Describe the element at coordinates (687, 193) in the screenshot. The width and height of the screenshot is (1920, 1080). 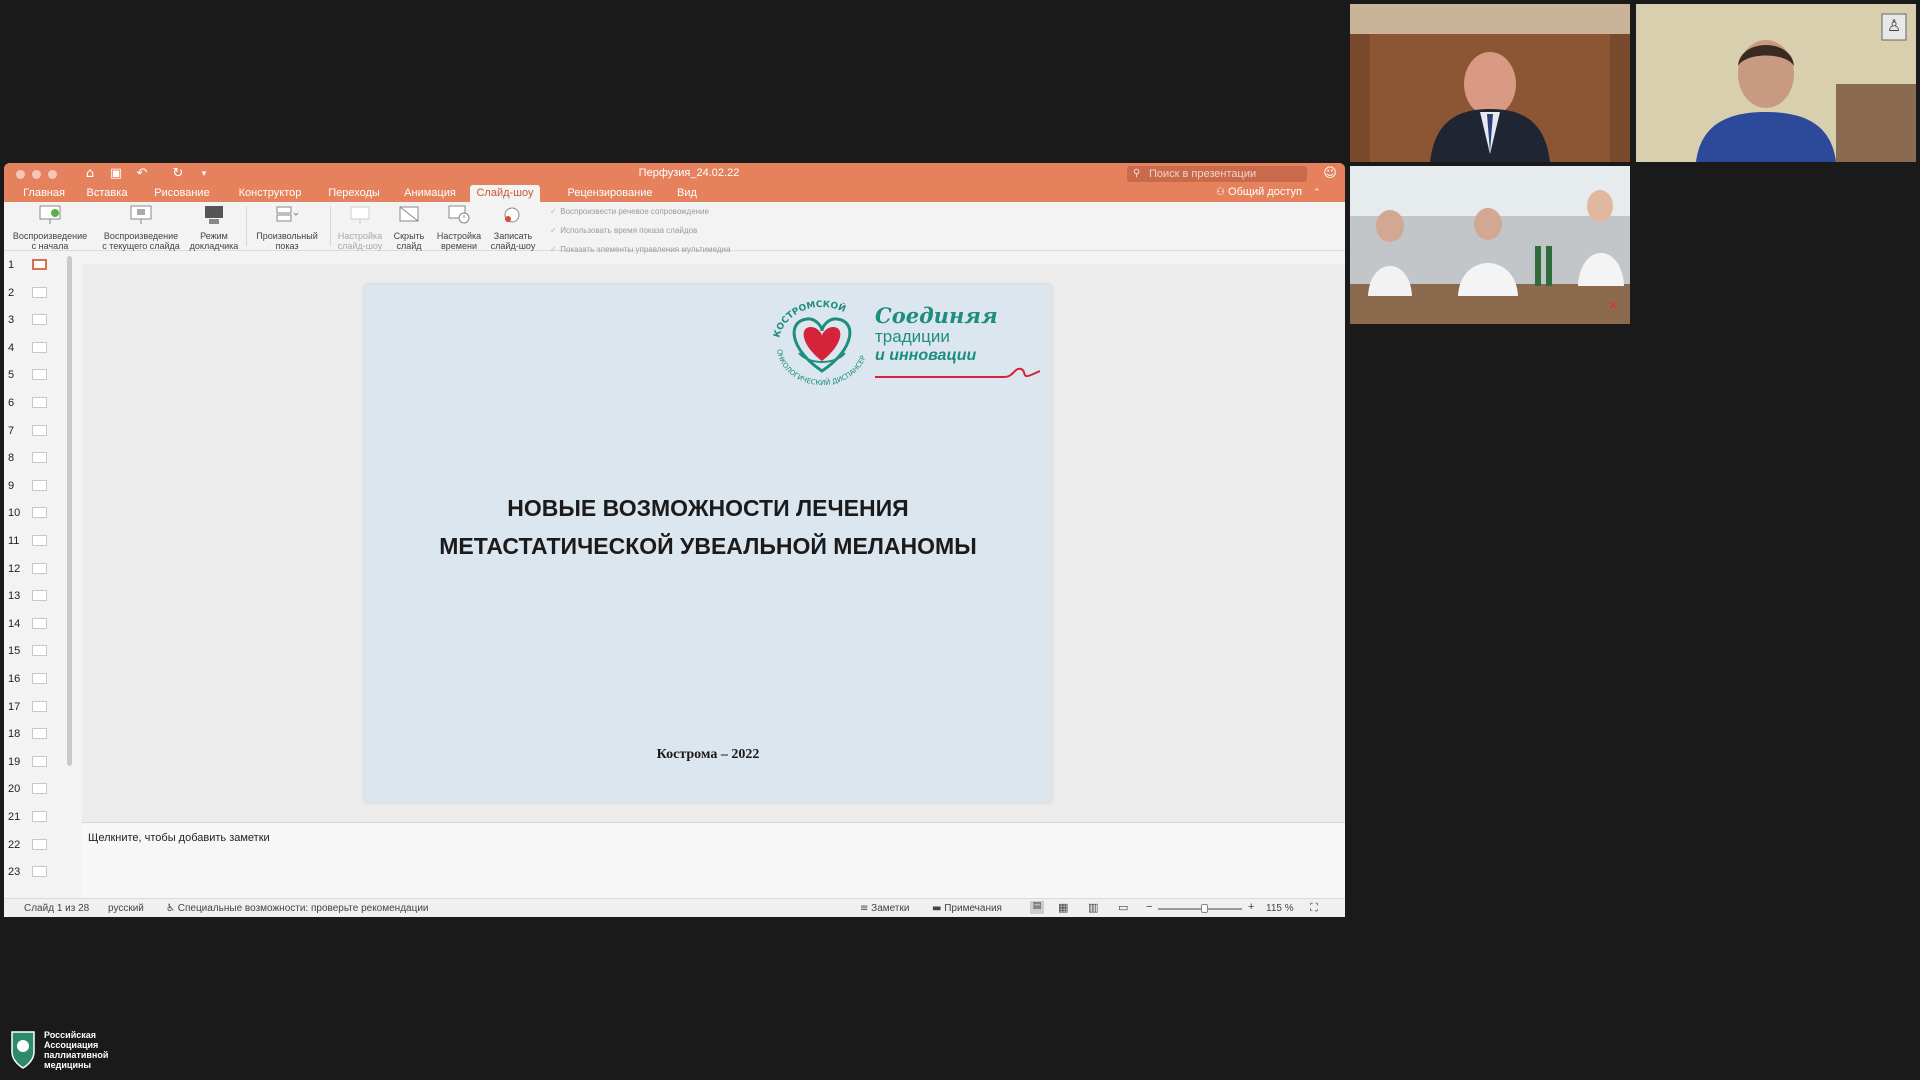
I see `tab-view: Вид` at that location.